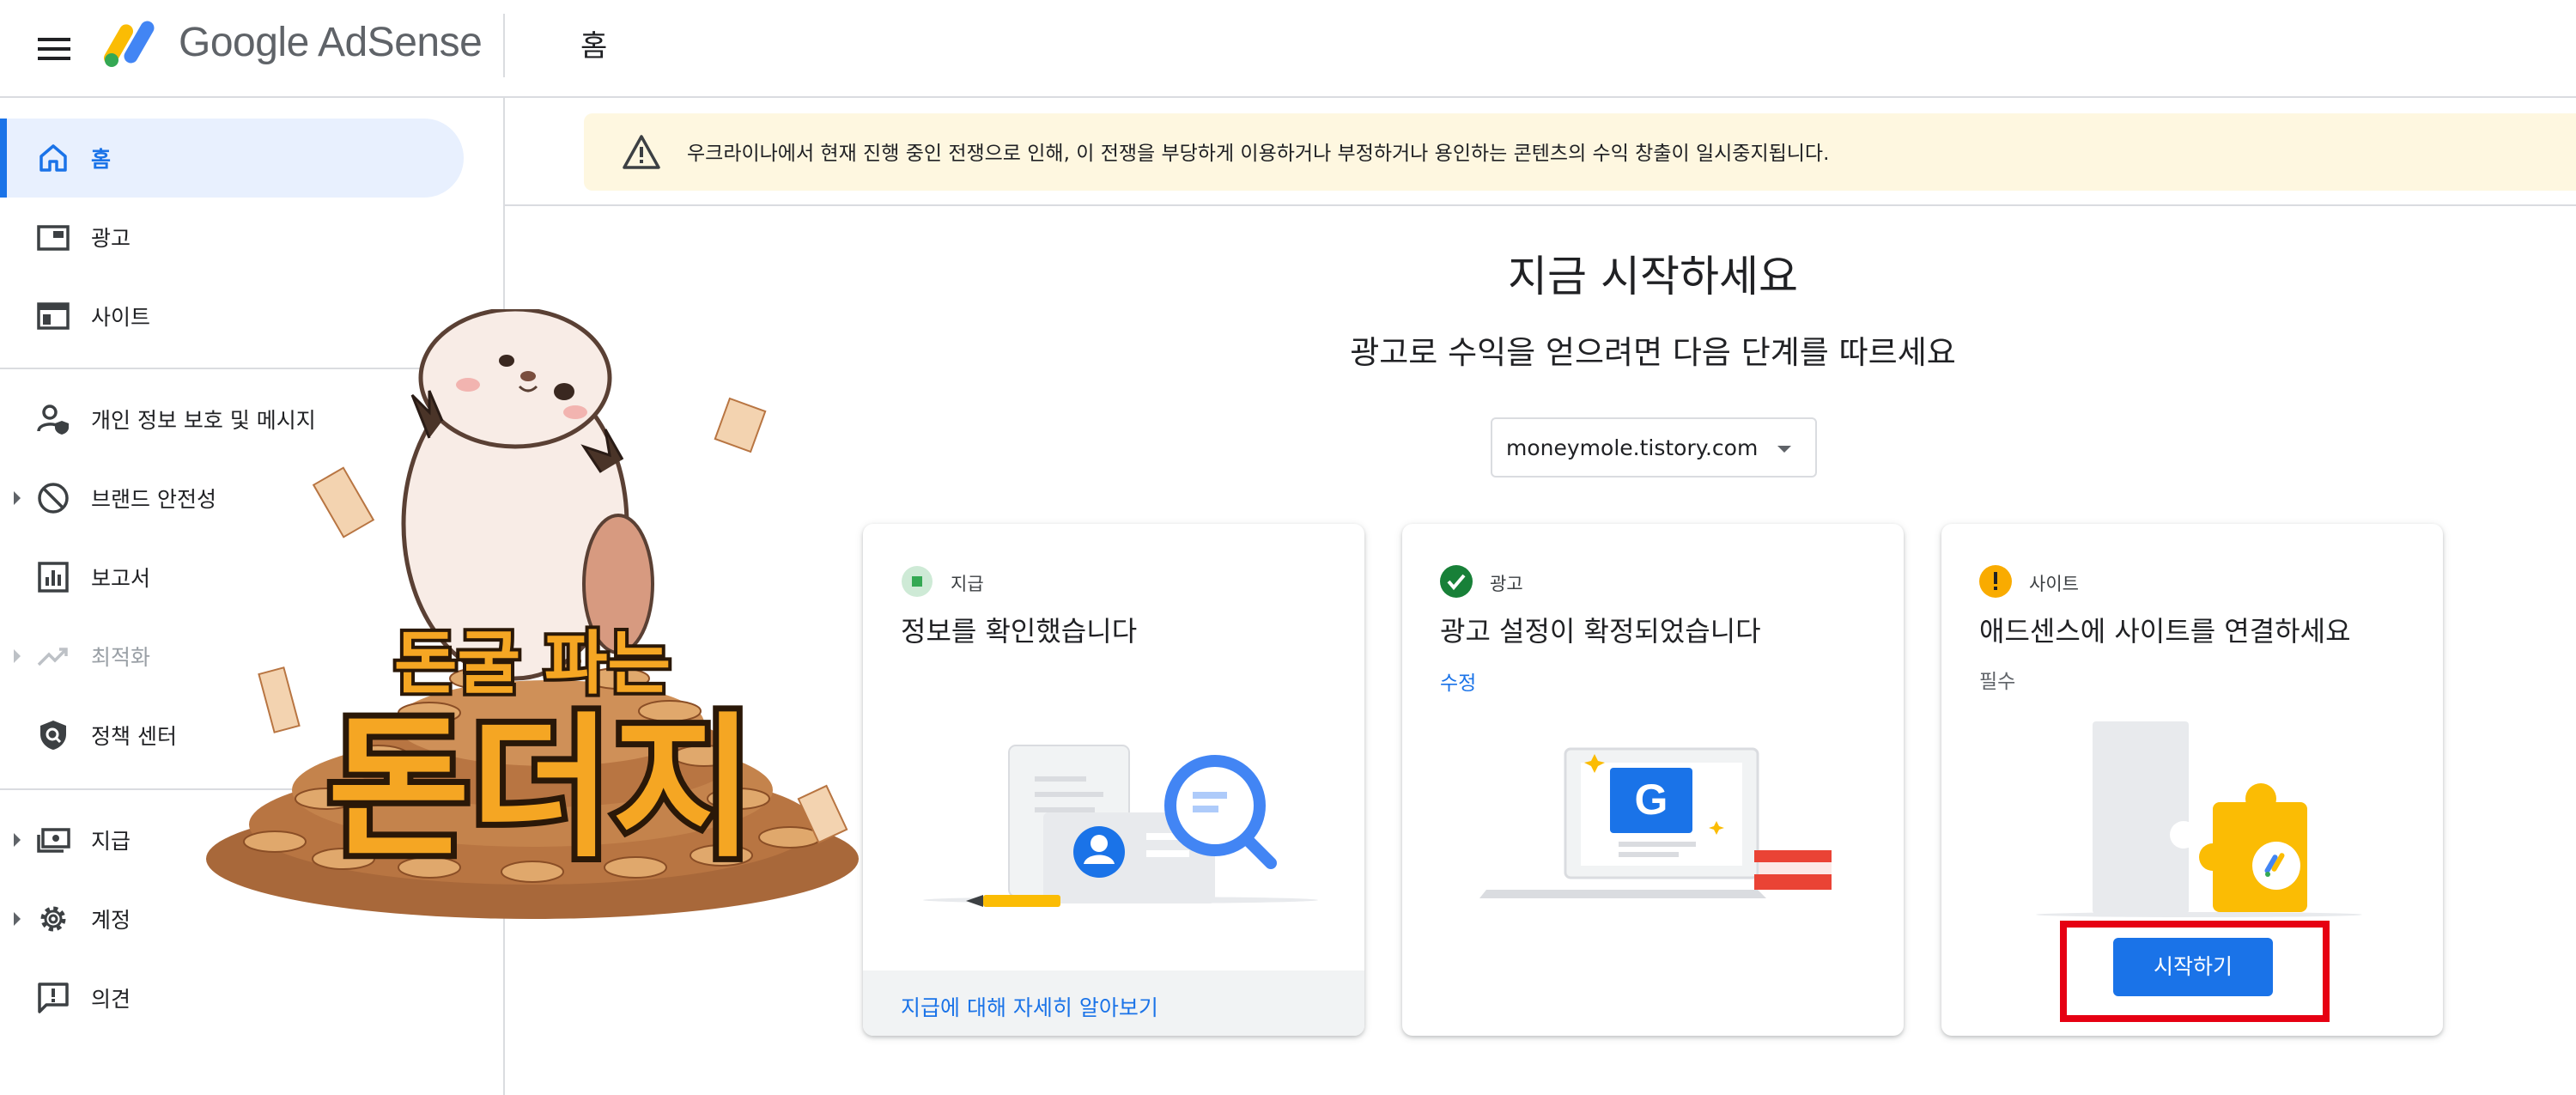 Image resolution: width=2576 pixels, height=1095 pixels. Describe the element at coordinates (134, 43) in the screenshot. I see `adsense-logo-icon` at that location.